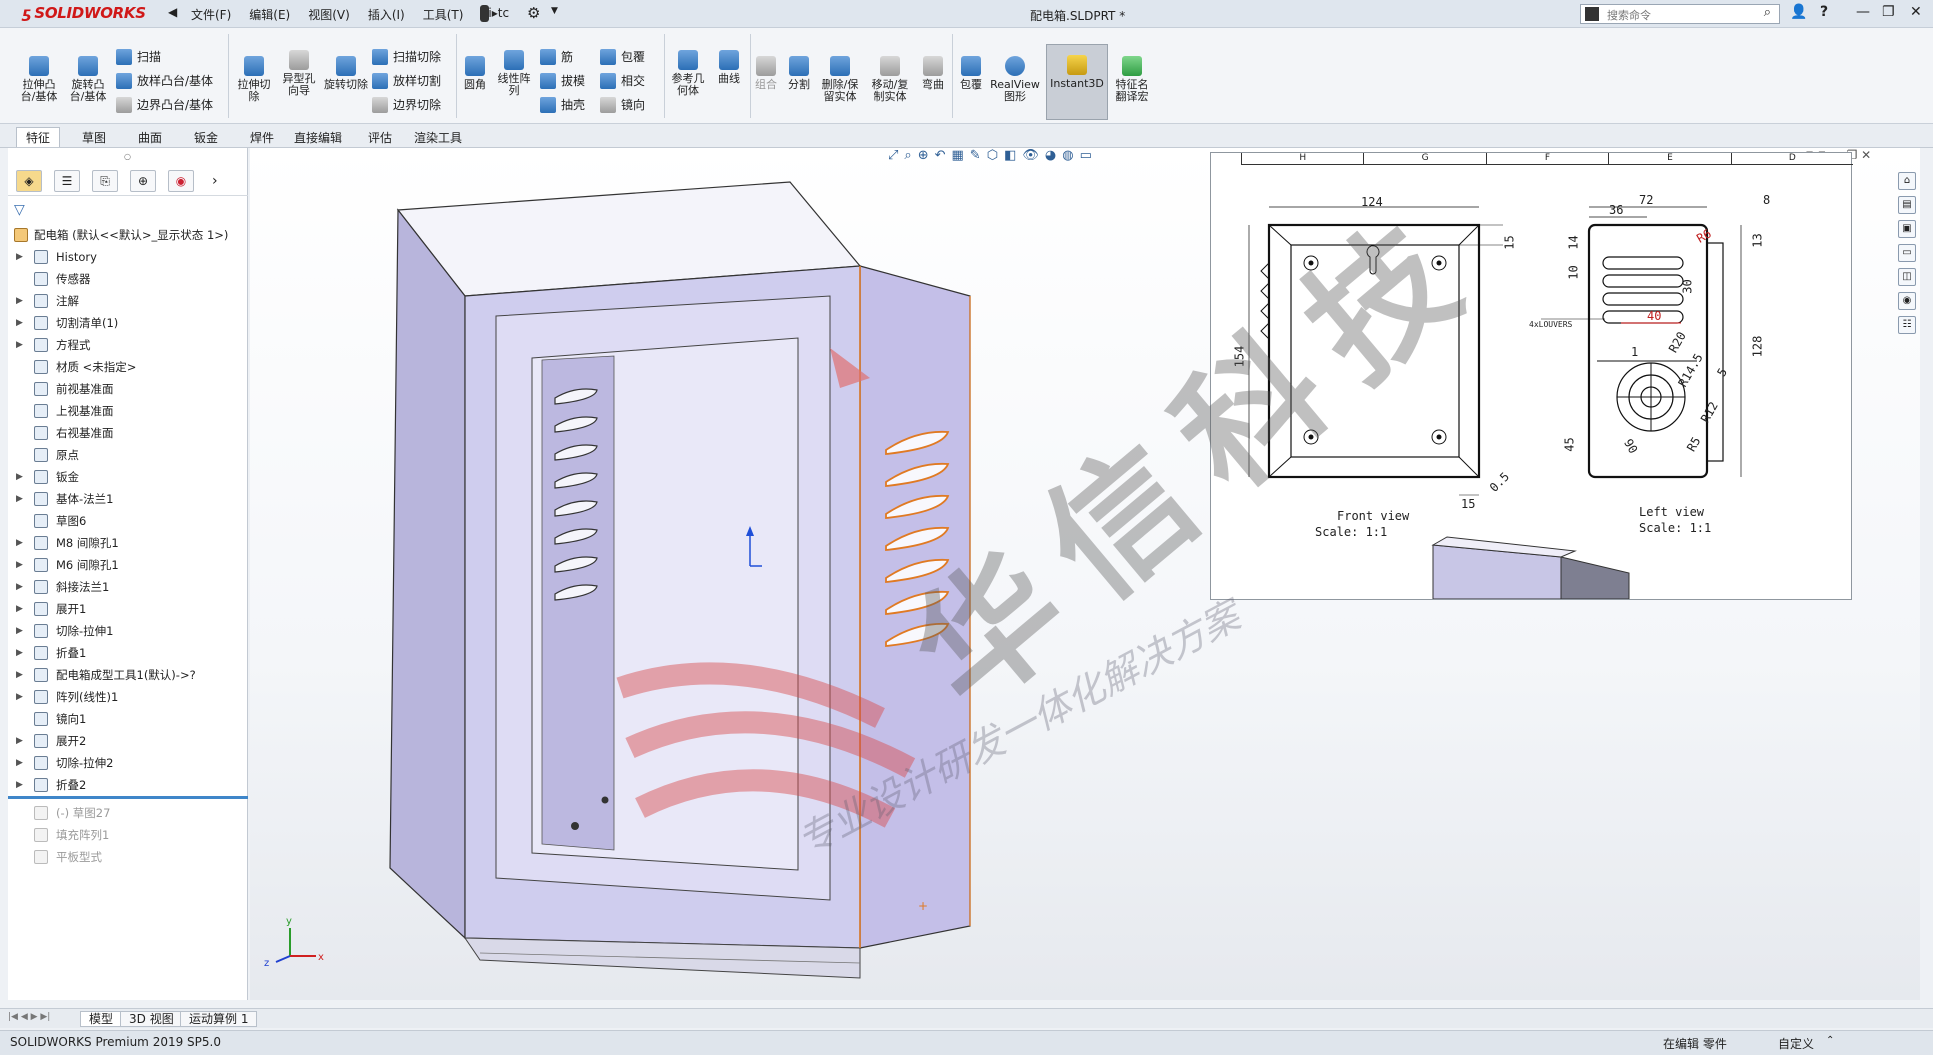  Describe the element at coordinates (1077, 82) in the screenshot. I see `instant3d-button: Instant3D` at that location.